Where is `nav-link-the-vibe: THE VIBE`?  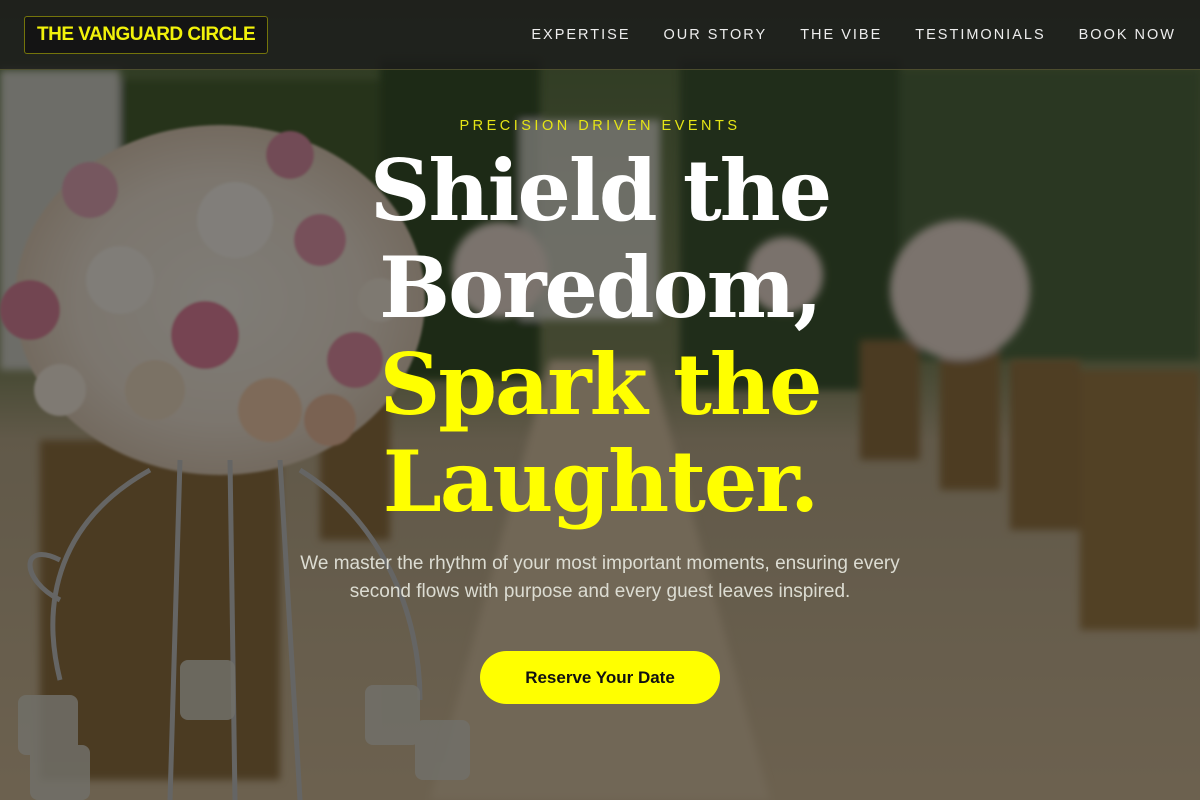 nav-link-the-vibe: THE VIBE is located at coordinates (841, 35).